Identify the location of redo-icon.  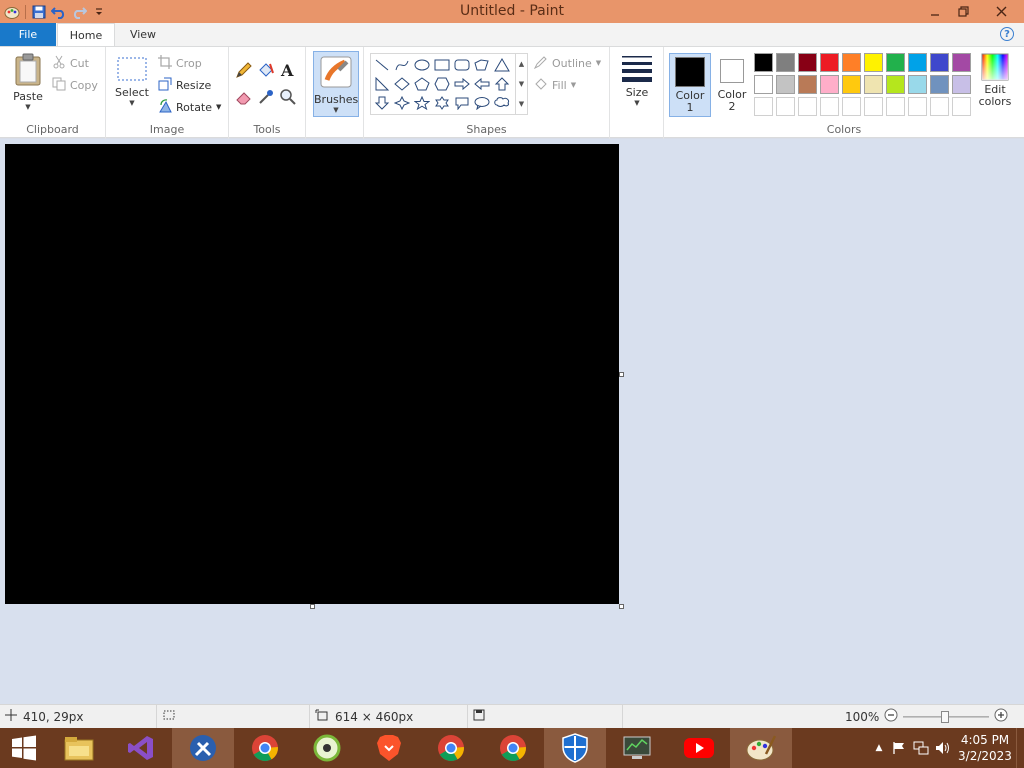
(79, 12).